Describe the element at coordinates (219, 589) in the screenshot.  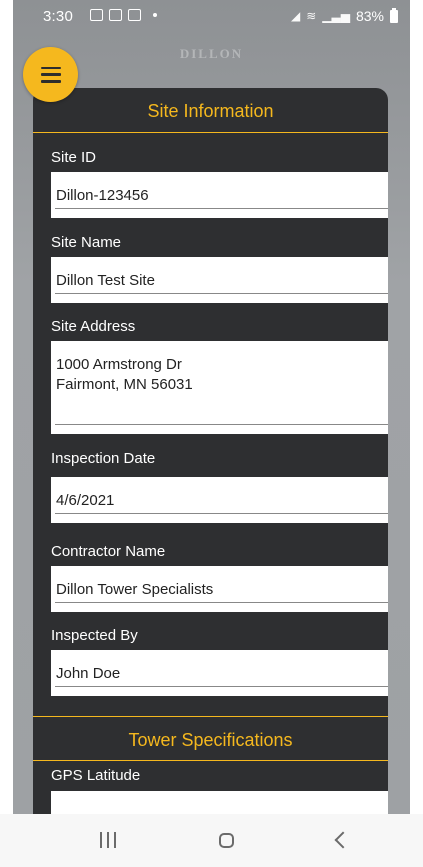
I see `contractor-name-field: Dillon Tower Specialists` at that location.